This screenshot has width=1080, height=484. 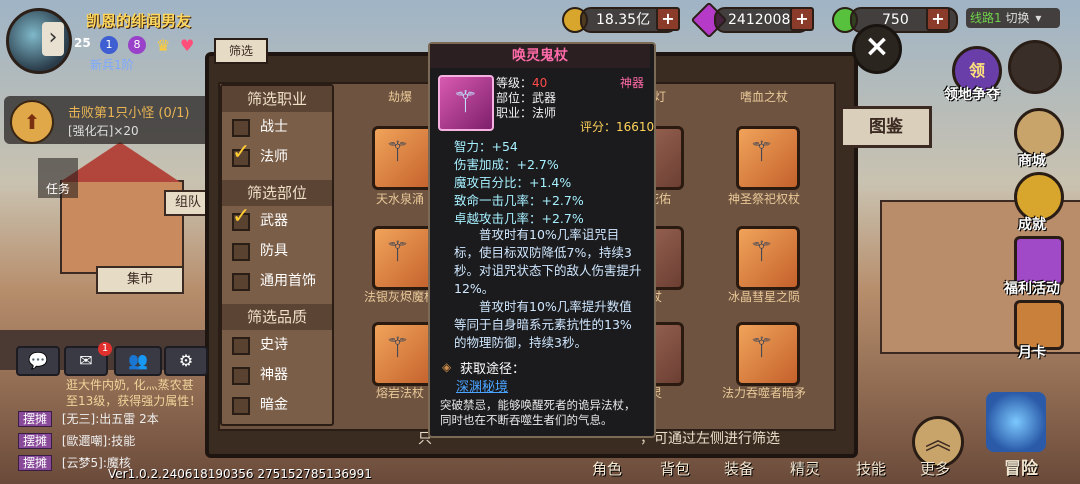 I want to click on nav-backpack: 背包, so click(x=675, y=468).